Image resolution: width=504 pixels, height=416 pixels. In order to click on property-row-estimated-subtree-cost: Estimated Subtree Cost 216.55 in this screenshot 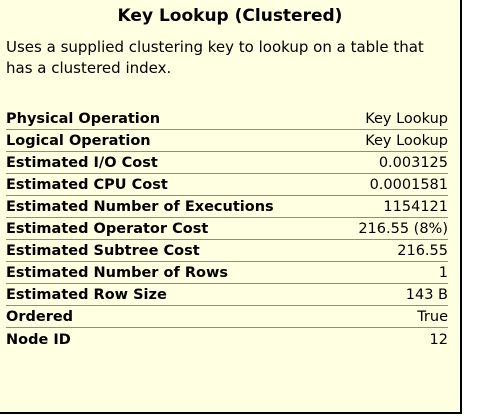, I will do `click(227, 251)`.